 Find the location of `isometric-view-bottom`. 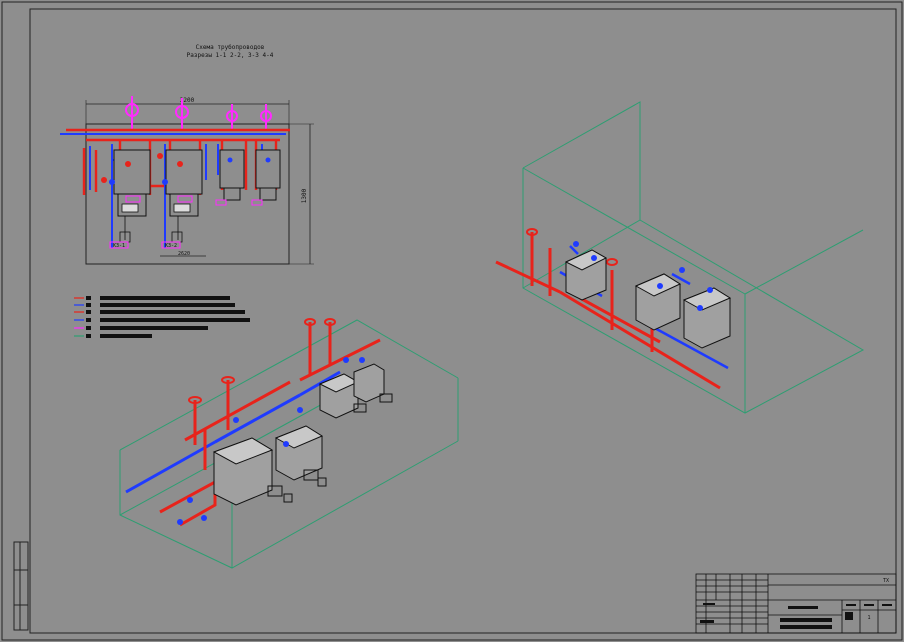

isometric-view-bottom is located at coordinates (289, 443).